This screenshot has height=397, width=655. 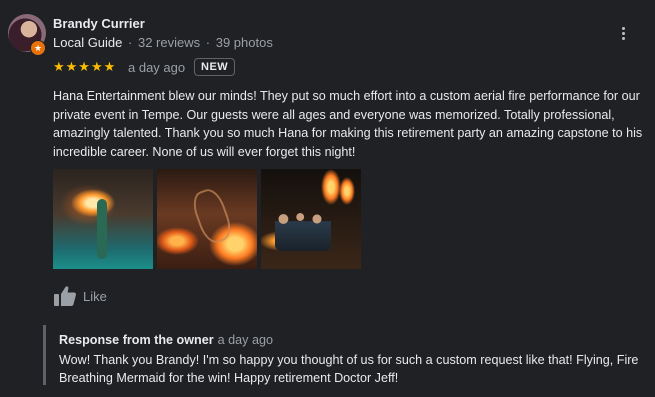 What do you see at coordinates (65, 296) in the screenshot?
I see `thumbs-up-icon` at bounding box center [65, 296].